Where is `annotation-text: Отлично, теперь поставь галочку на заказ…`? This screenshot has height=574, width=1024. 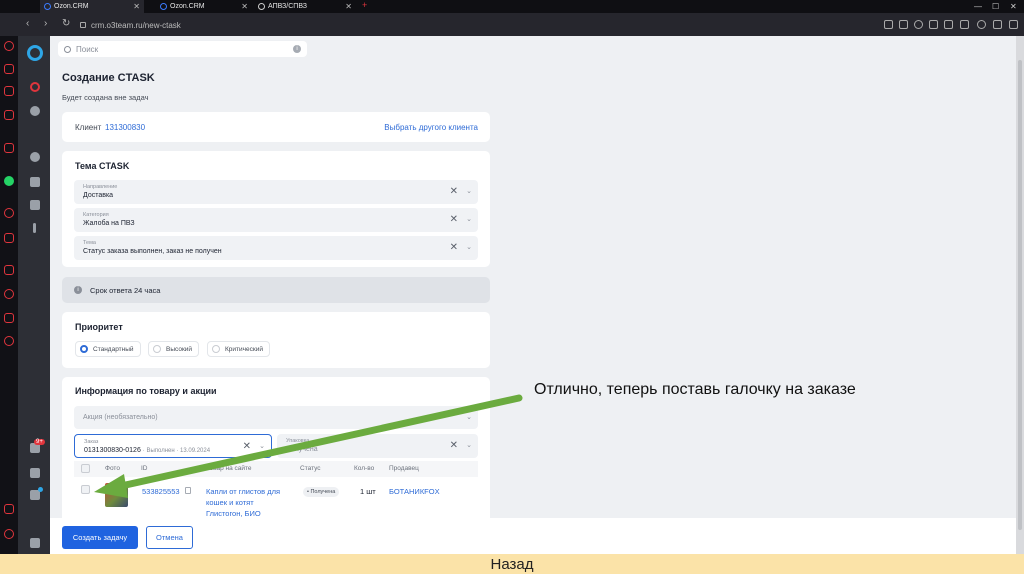 annotation-text: Отлично, теперь поставь галочку на заказ… is located at coordinates (695, 389).